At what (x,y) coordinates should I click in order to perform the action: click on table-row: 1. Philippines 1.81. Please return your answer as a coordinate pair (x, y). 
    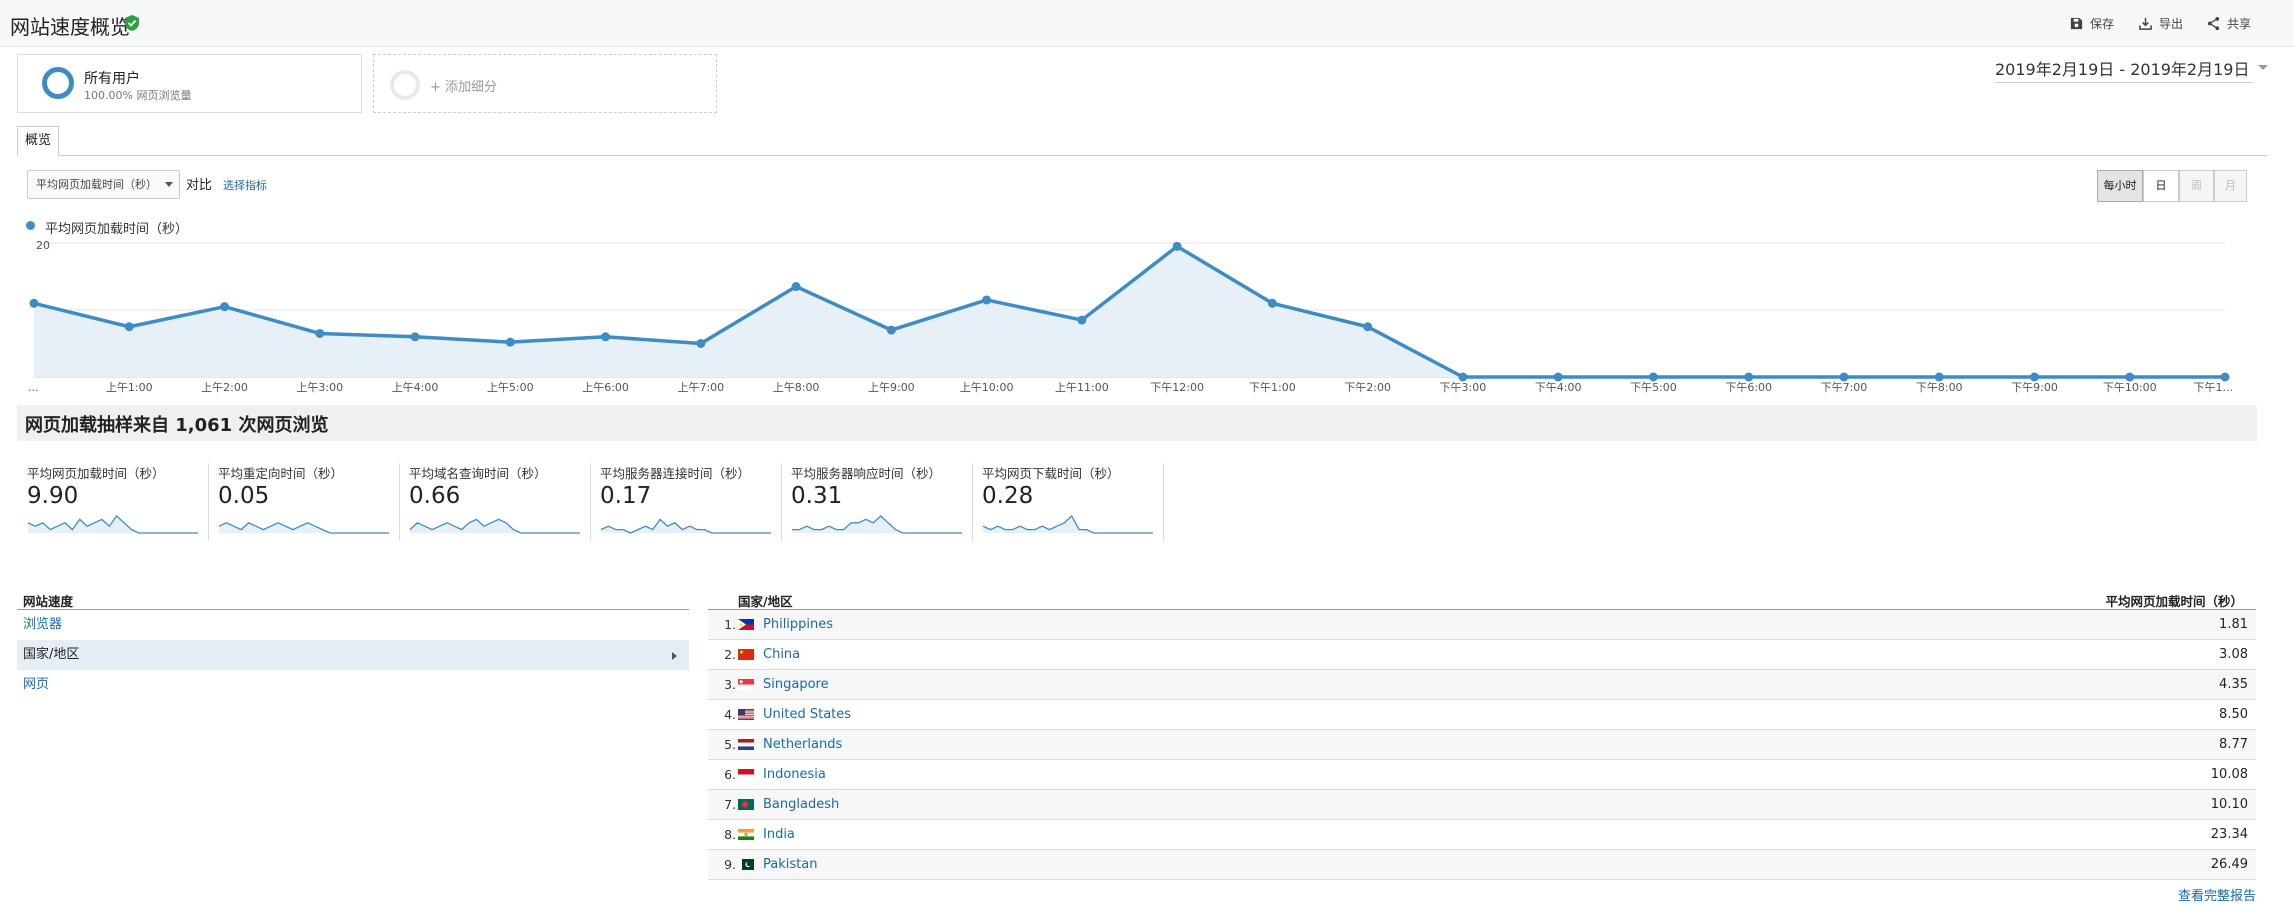
    Looking at the image, I should click on (1482, 625).